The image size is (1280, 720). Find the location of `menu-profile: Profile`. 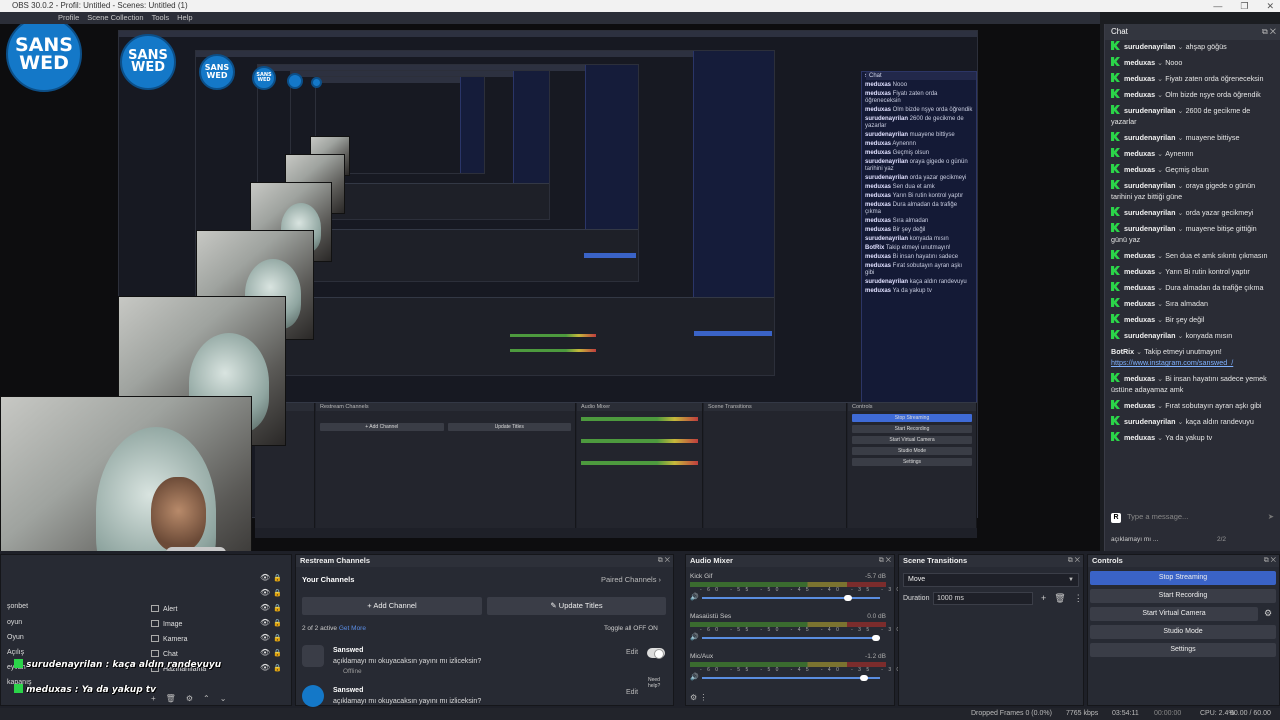

menu-profile: Profile is located at coordinates (68, 18).